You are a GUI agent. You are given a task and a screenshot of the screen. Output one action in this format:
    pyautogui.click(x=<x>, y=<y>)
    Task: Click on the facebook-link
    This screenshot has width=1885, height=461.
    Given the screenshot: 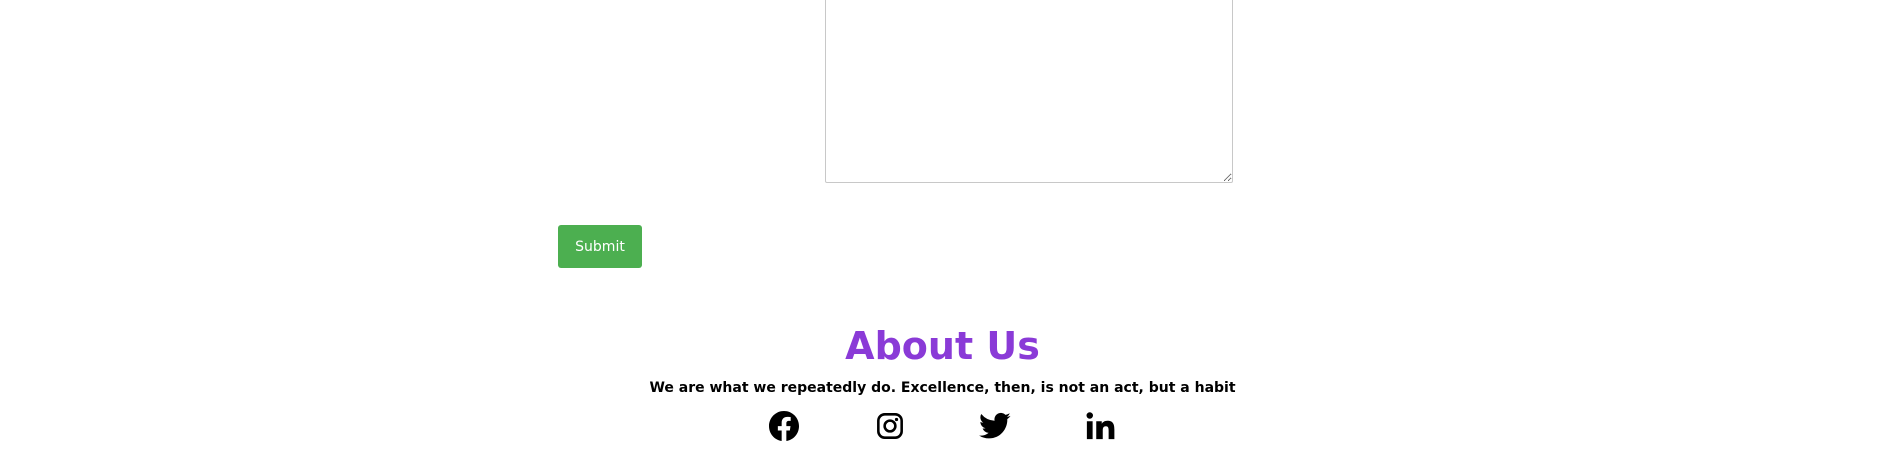 What is the action you would take?
    pyautogui.click(x=784, y=426)
    